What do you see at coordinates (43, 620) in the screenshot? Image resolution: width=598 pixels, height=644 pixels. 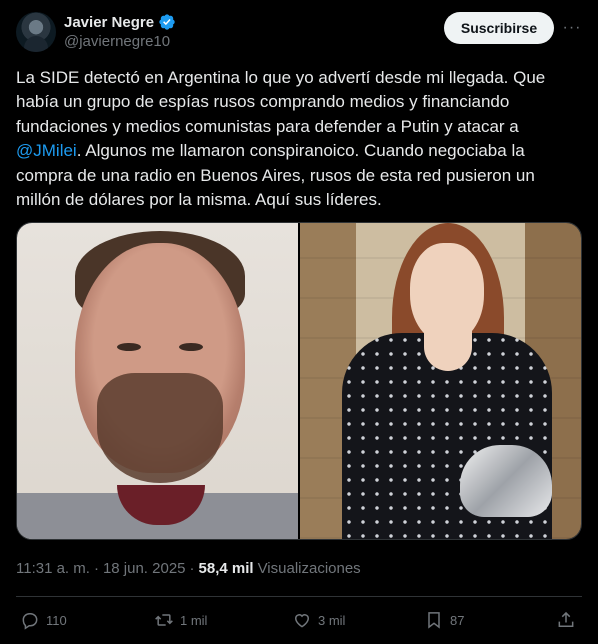 I see `reply-button: 110` at bounding box center [43, 620].